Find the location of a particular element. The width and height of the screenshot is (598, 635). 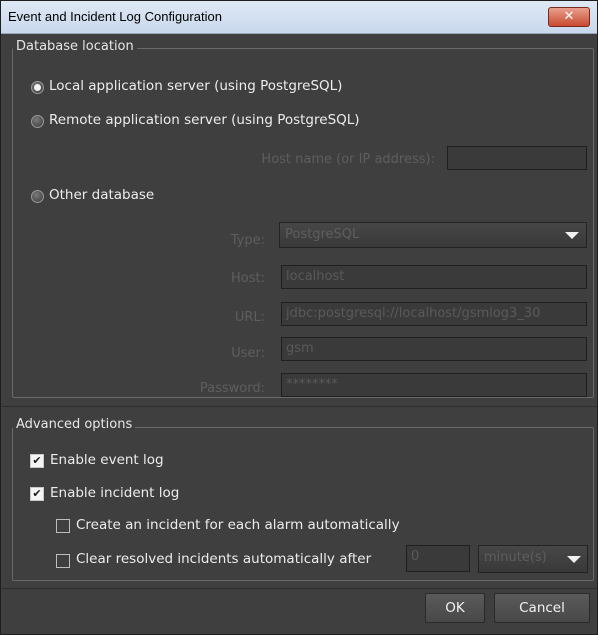

create-incident-checkbox is located at coordinates (63, 526).